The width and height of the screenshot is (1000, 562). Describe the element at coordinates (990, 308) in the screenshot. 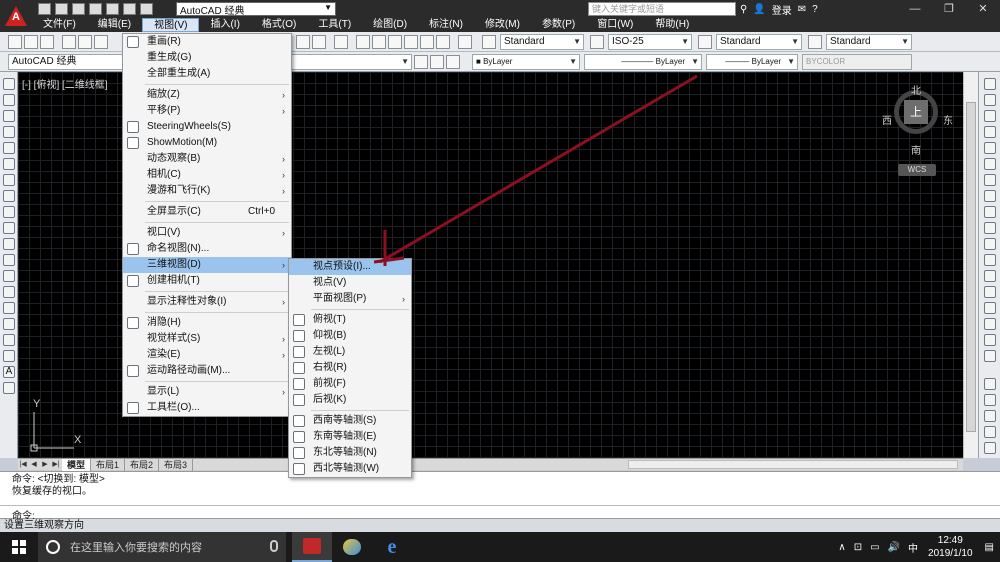

I see `chamfer-icon` at that location.